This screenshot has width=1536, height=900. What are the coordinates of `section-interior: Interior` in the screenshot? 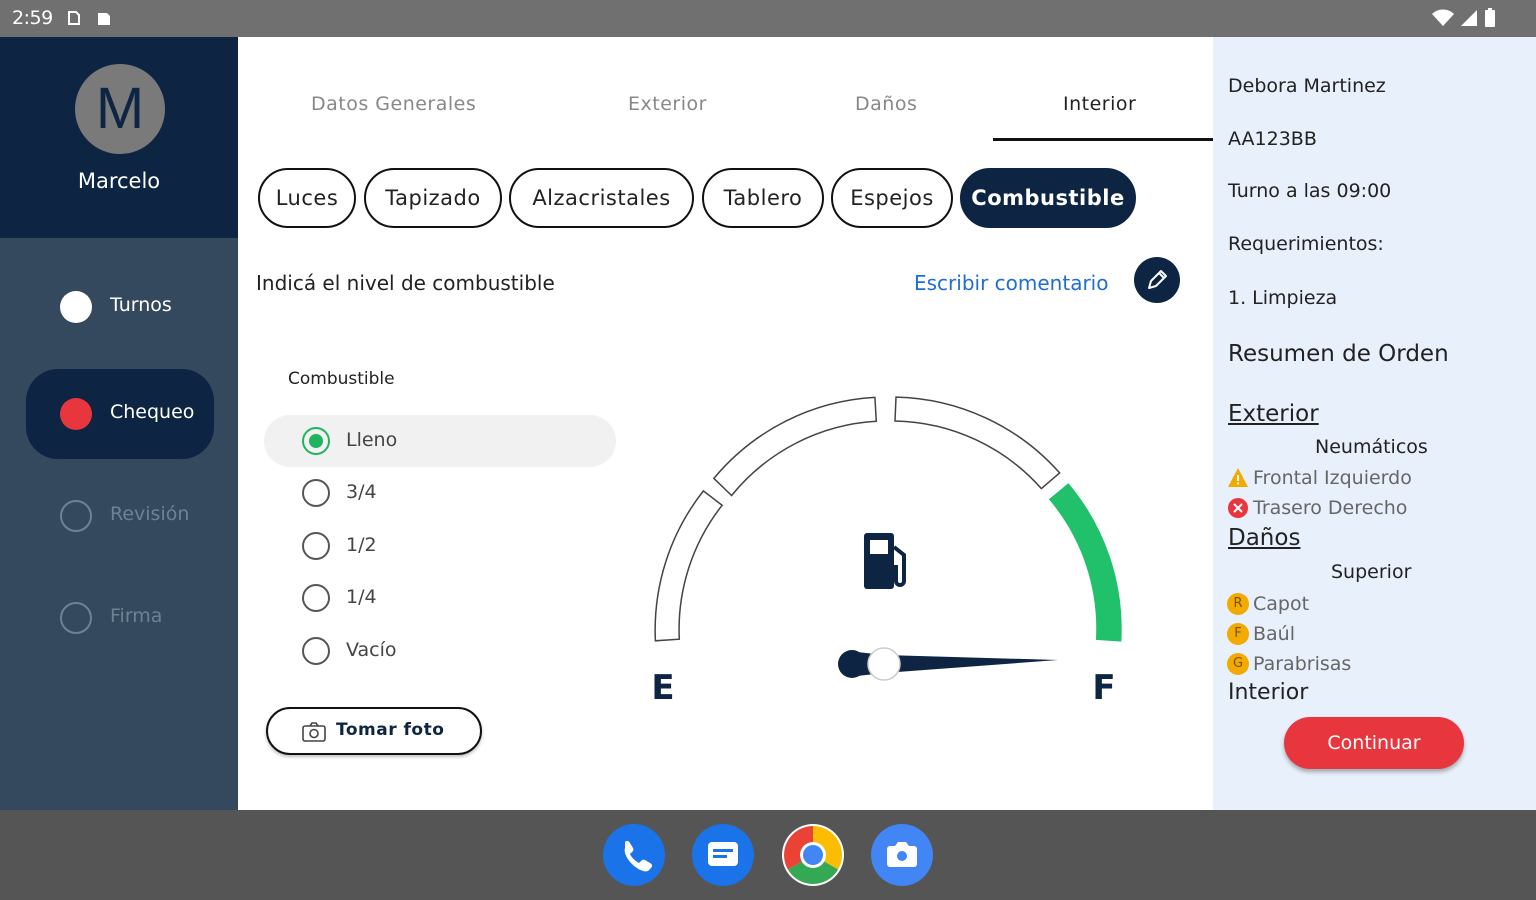 It's located at (1268, 692).